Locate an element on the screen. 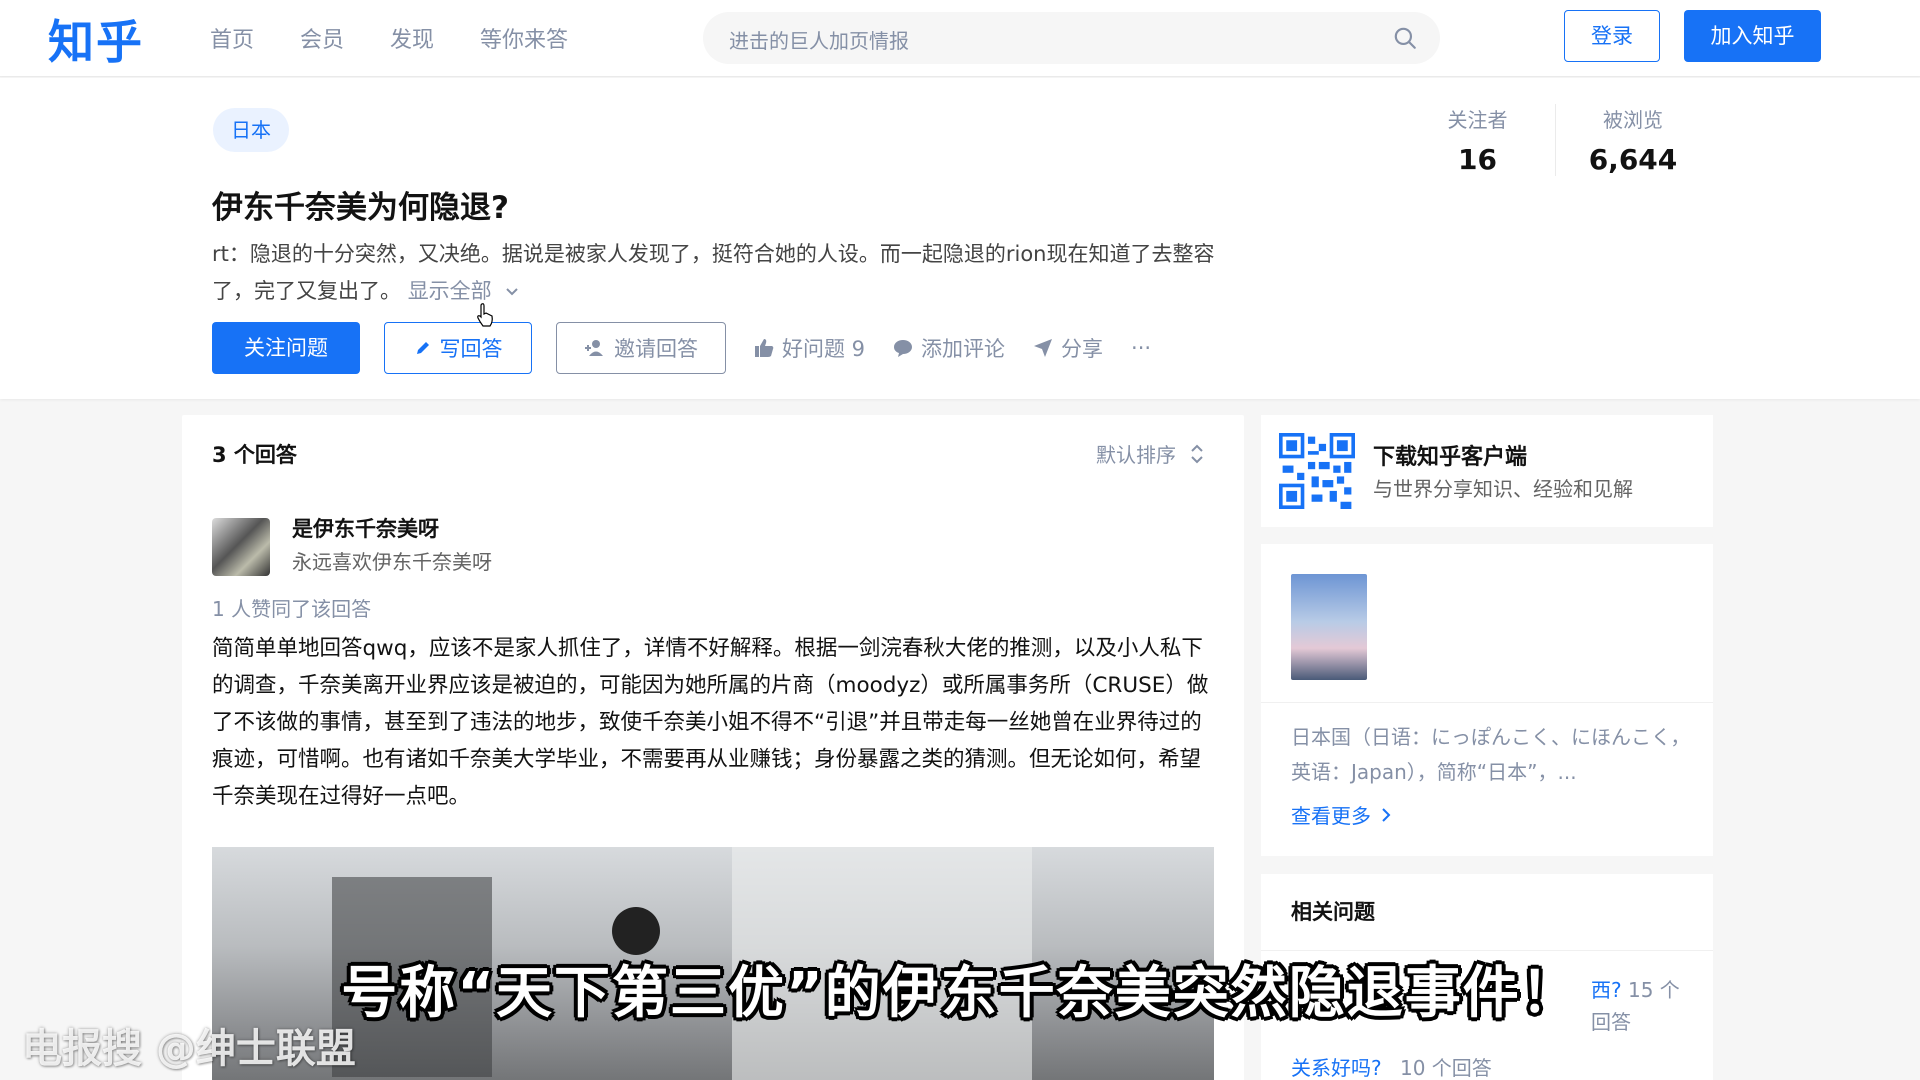 The width and height of the screenshot is (1920, 1080). followers-stat: 关注者 16 is located at coordinates (1477, 140).